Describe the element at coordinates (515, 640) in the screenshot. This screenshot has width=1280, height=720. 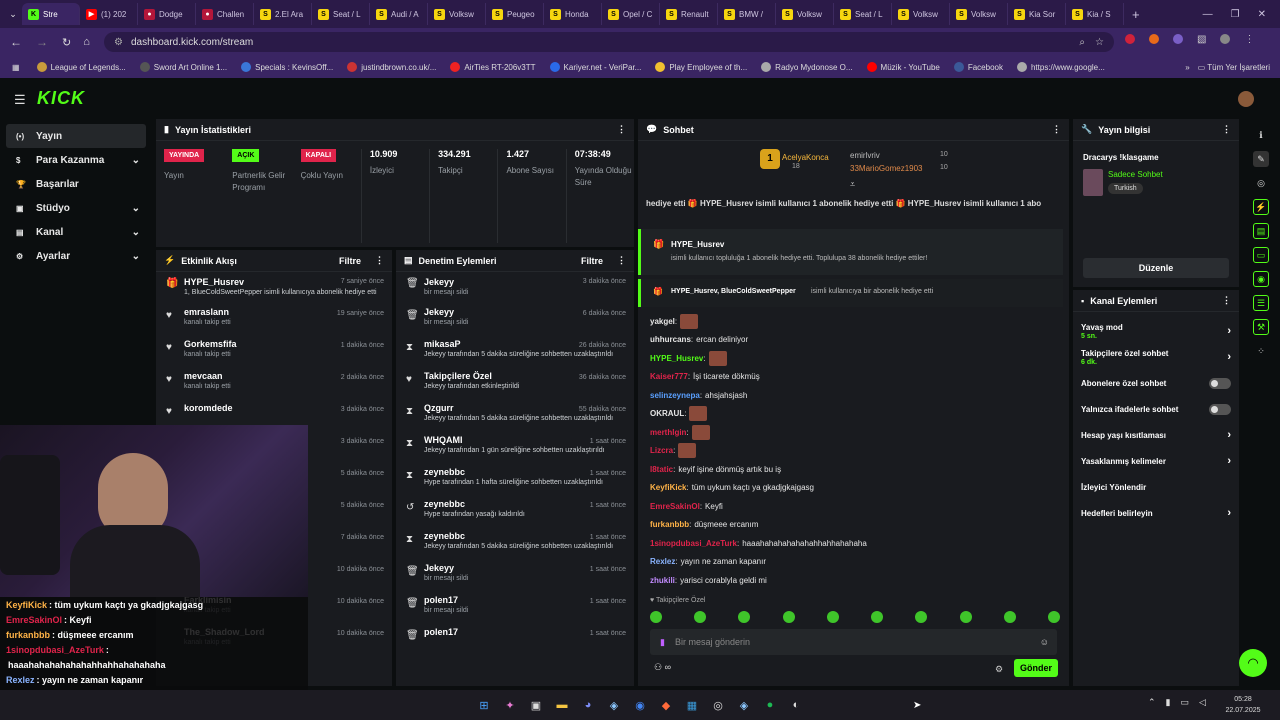
I see `feed-item: 🗑 polen17 1 saat önce` at that location.